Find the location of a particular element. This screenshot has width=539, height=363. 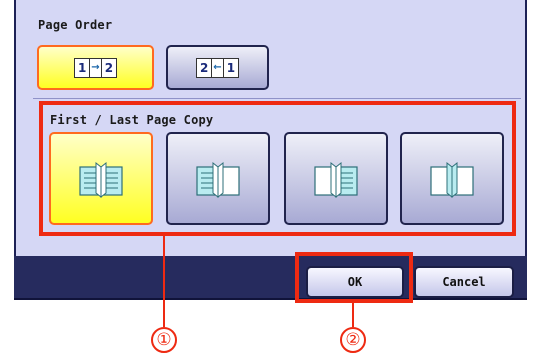

callout-1-number: ① is located at coordinates (164, 340).